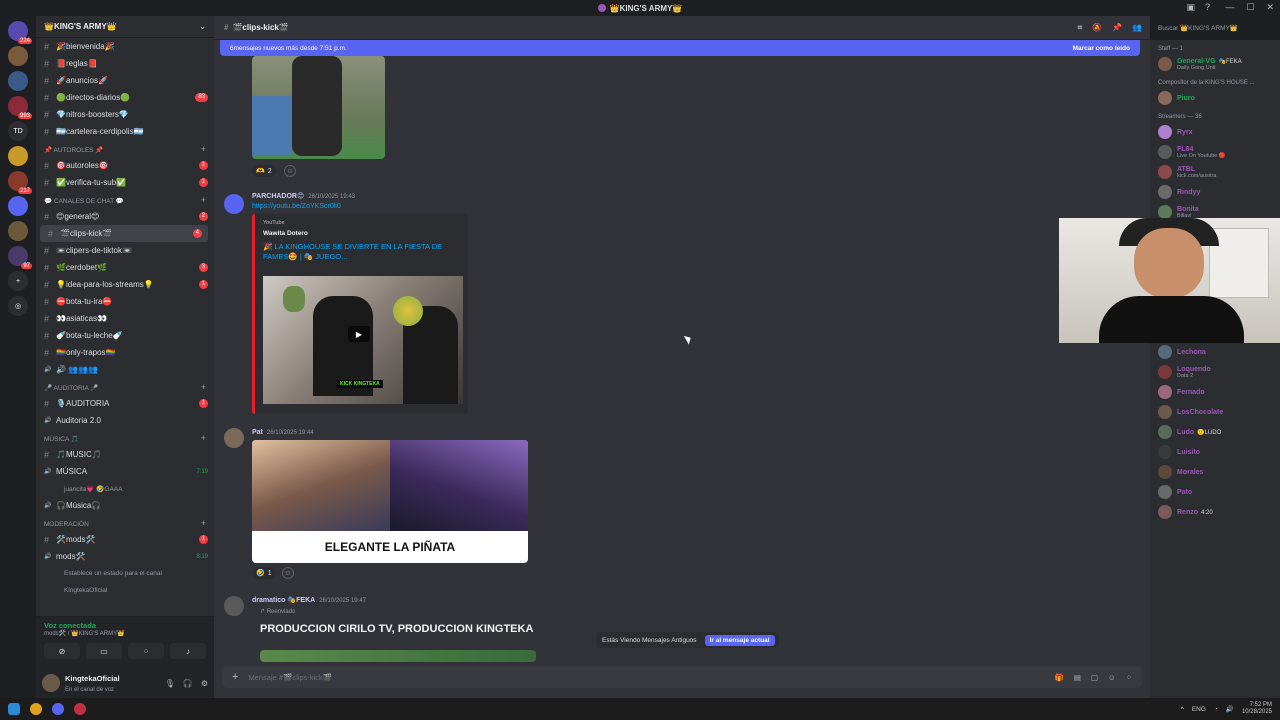  I want to click on member-item: Rindyy, so click(1215, 192).